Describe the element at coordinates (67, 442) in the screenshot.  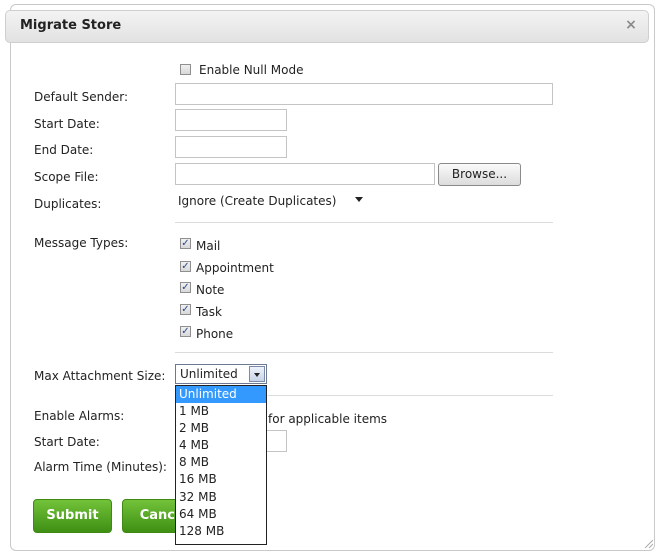
I see `alarm-start-date-label: Start Date:` at that location.